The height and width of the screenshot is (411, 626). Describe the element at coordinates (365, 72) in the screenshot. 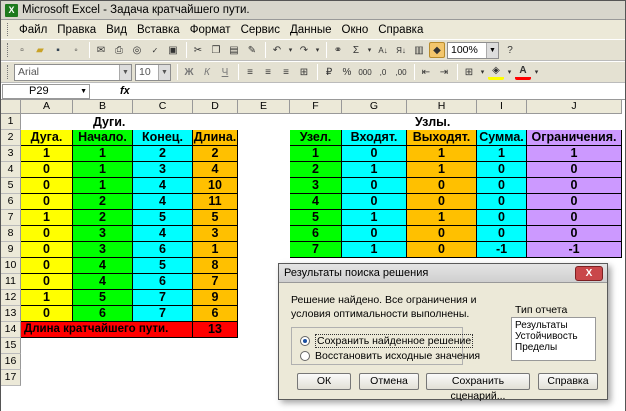

I see `thousands-icon: 000` at that location.